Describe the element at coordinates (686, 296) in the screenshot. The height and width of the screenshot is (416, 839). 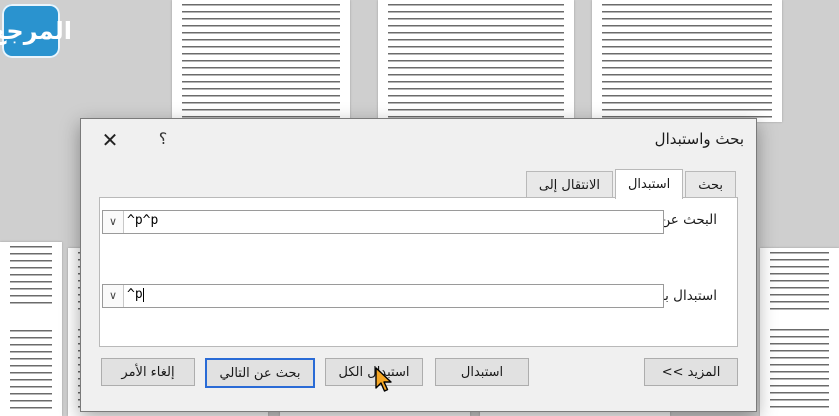
I see `replace-with-label: استبدال بـ:` at that location.